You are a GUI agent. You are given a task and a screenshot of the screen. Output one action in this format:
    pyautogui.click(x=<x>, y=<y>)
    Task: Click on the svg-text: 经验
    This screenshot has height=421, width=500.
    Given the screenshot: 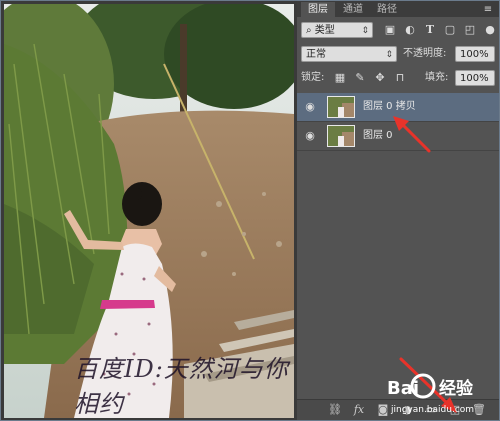 What is the action you would take?
    pyautogui.click(x=456, y=388)
    